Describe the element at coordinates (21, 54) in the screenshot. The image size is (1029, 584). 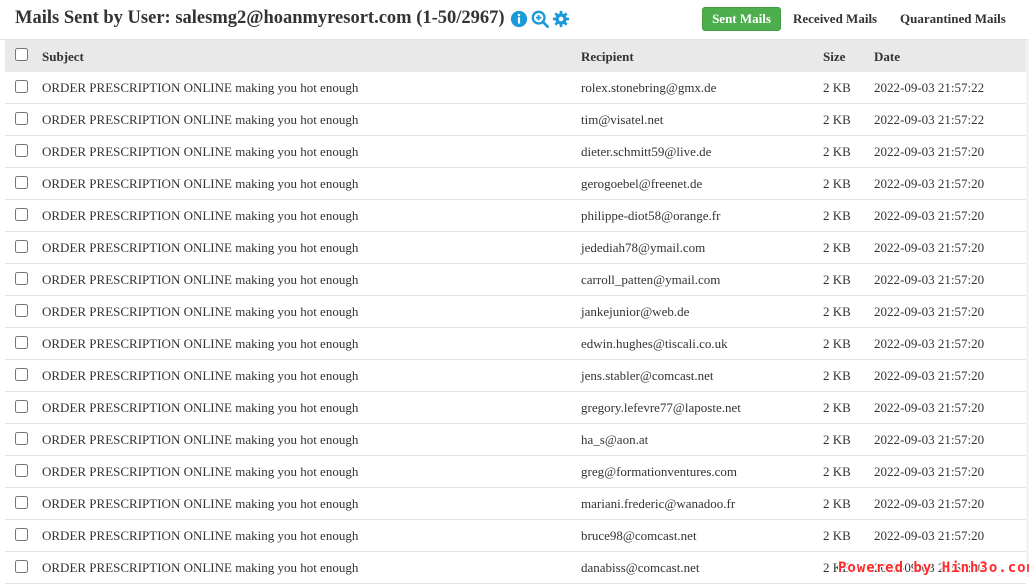
I see `select-all-checkbox` at that location.